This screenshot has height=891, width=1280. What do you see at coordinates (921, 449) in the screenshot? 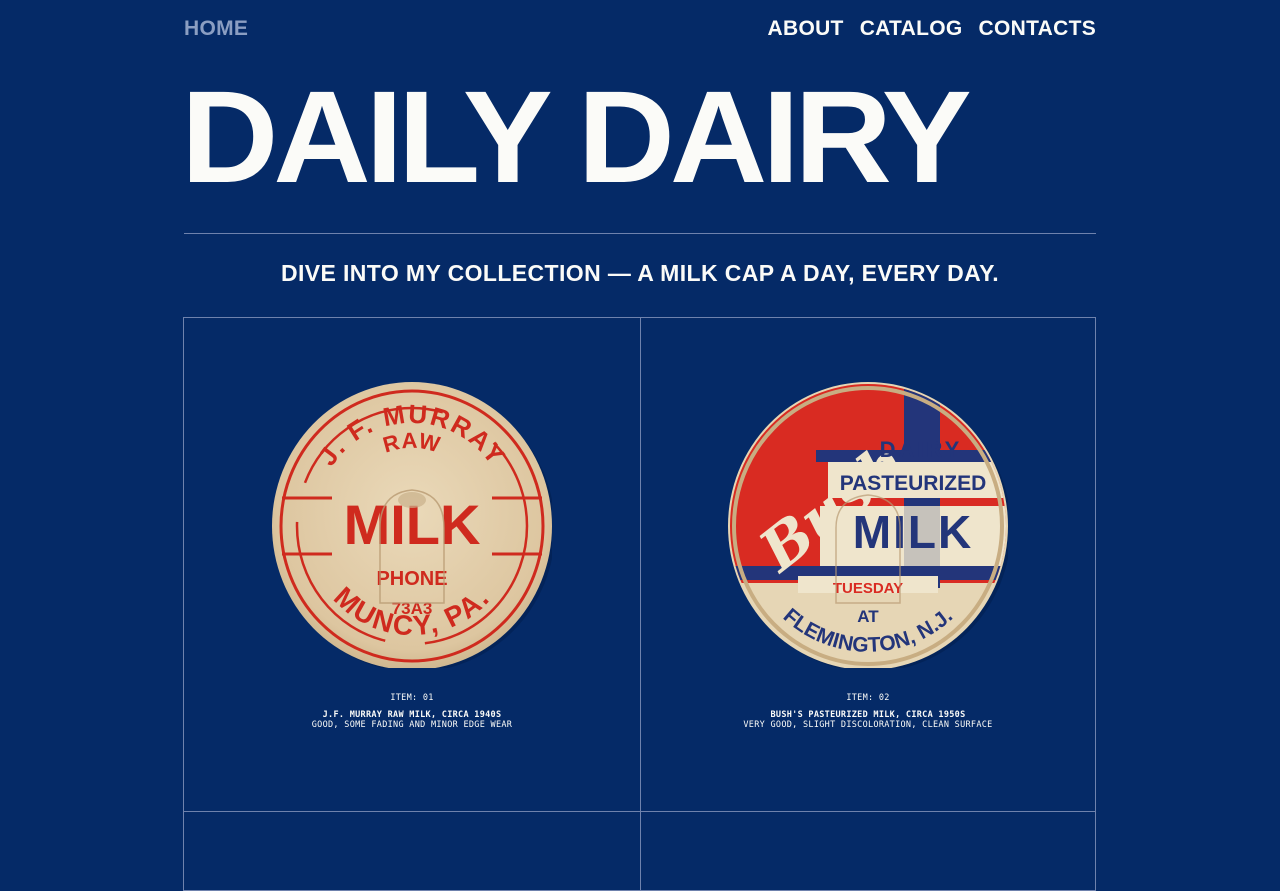
I see `cap-dairy-text: DAIRY` at bounding box center [921, 449].